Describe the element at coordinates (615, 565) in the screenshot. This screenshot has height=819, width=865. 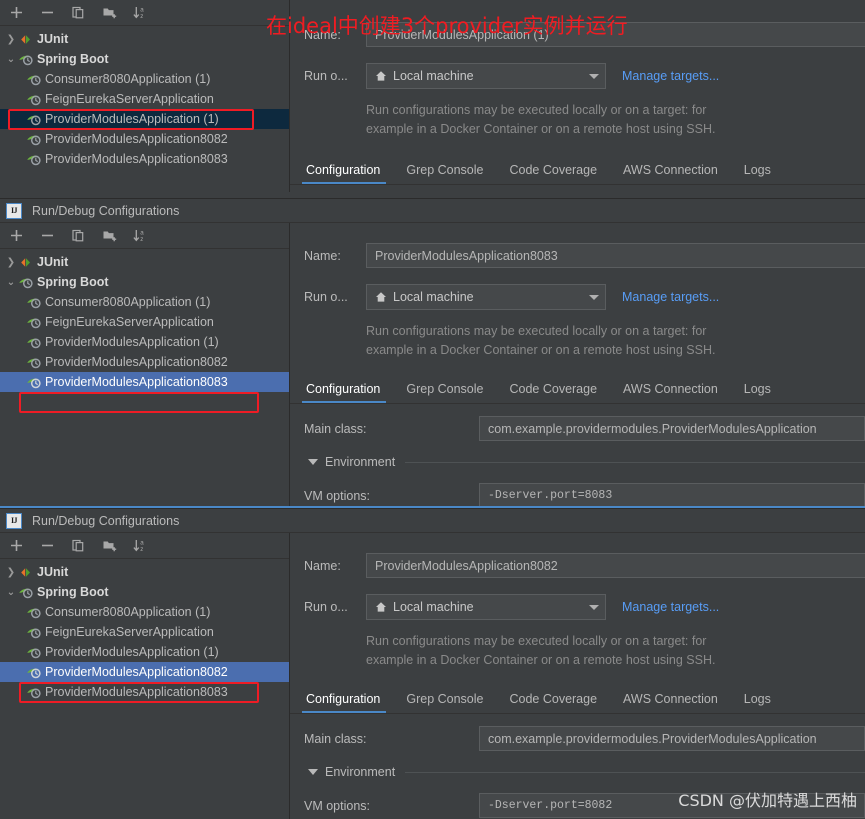
I see `name-input-3: ProviderModulesApplication8082` at that location.